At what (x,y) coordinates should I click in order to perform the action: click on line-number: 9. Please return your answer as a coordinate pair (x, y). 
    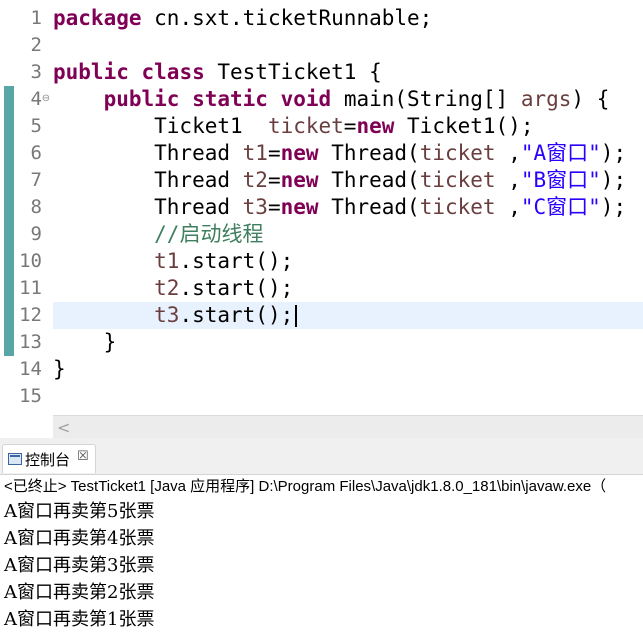
    Looking at the image, I should click on (36, 234).